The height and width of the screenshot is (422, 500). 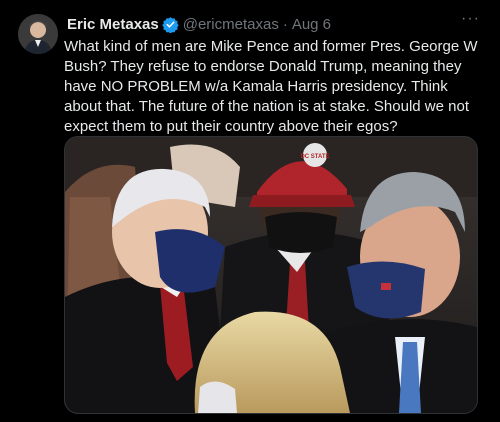 What do you see at coordinates (311, 24) in the screenshot?
I see `post-date: Aug 6` at bounding box center [311, 24].